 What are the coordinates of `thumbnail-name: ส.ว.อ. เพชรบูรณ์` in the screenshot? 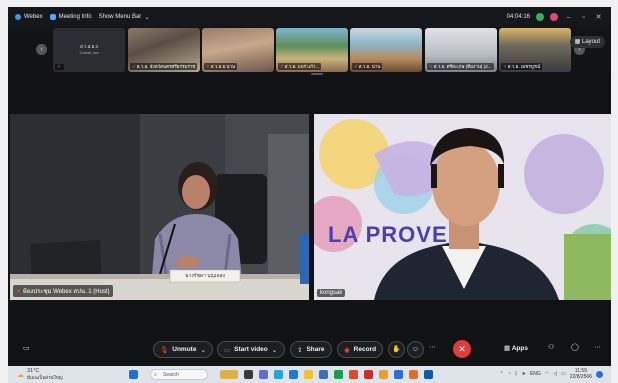 It's located at (524, 66).